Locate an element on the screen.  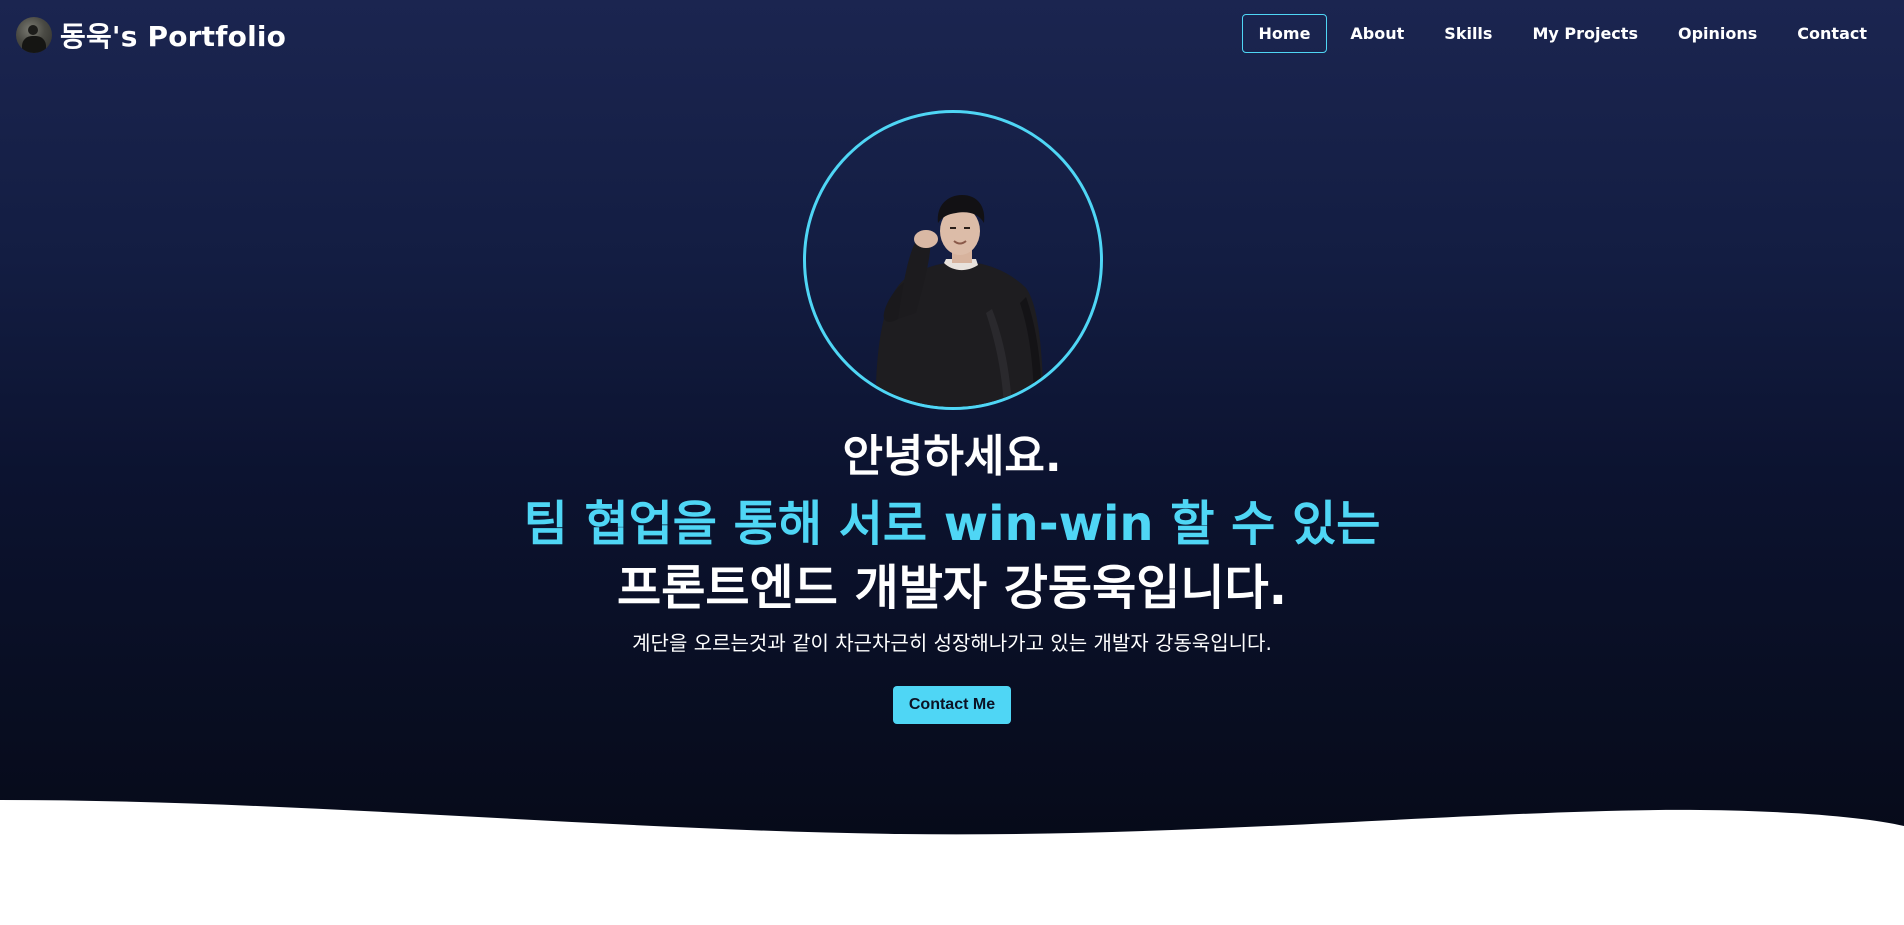
brand-logo-link: 동욱's Portfolio is located at coordinates (151, 35).